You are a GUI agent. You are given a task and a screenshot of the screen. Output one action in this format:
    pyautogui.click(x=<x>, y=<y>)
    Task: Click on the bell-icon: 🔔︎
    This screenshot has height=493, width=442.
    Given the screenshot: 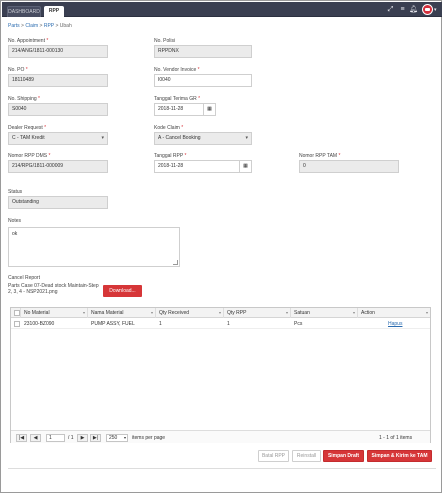 What is the action you would take?
    pyautogui.click(x=413, y=9)
    